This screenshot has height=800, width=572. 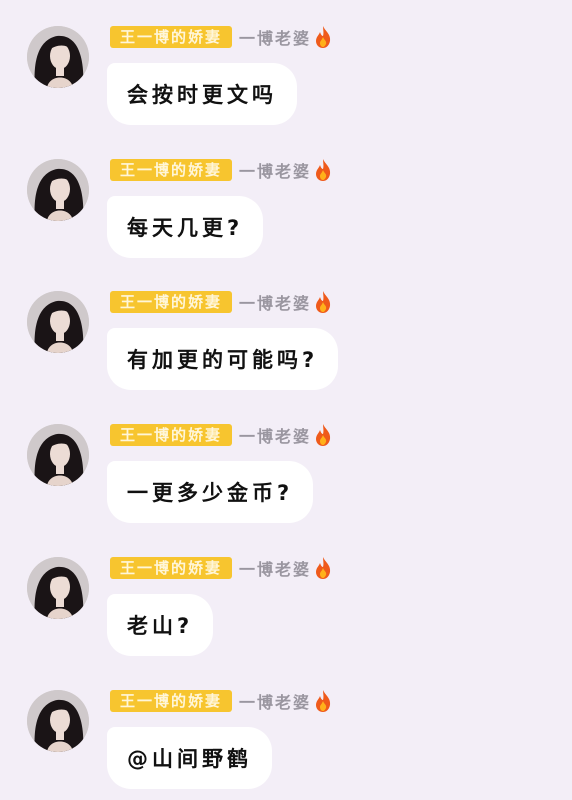 I want to click on message-text: 一更多少金币?, so click(x=210, y=493).